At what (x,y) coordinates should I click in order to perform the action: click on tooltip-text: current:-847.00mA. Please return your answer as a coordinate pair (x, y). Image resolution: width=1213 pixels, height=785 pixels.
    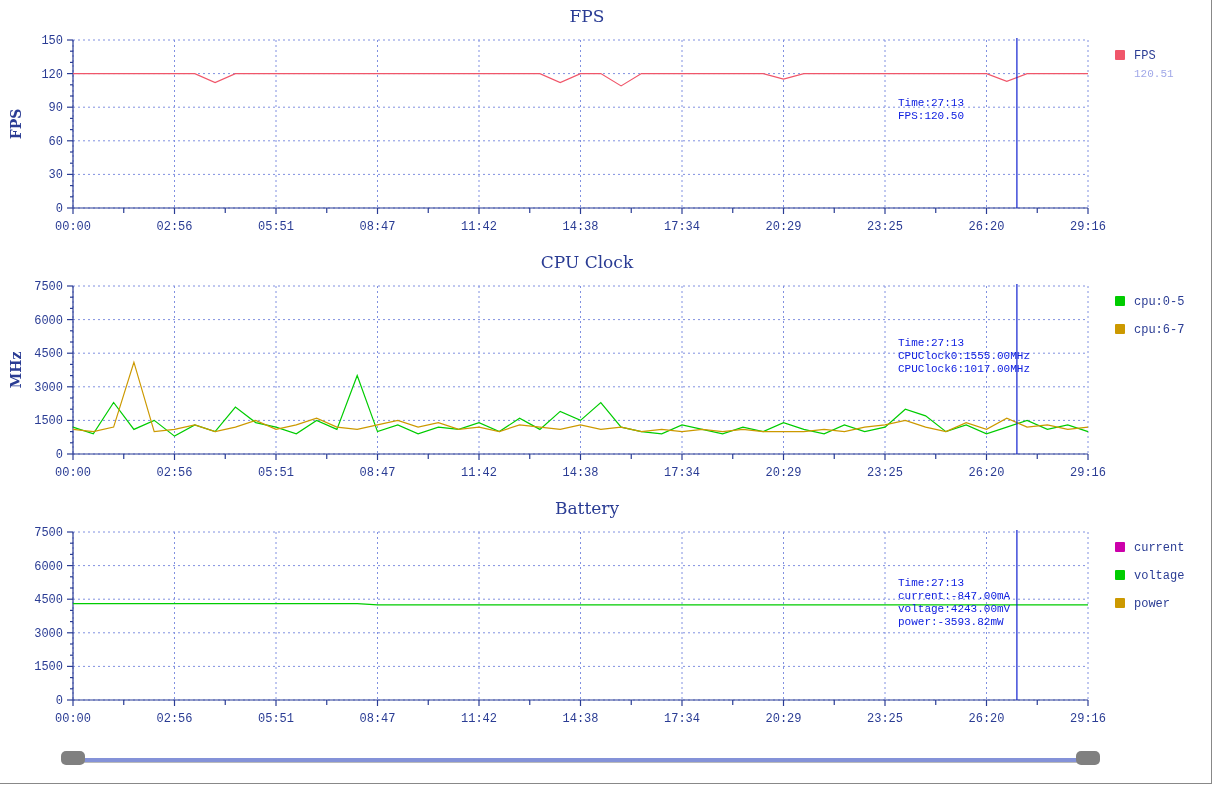
    Looking at the image, I should click on (954, 596).